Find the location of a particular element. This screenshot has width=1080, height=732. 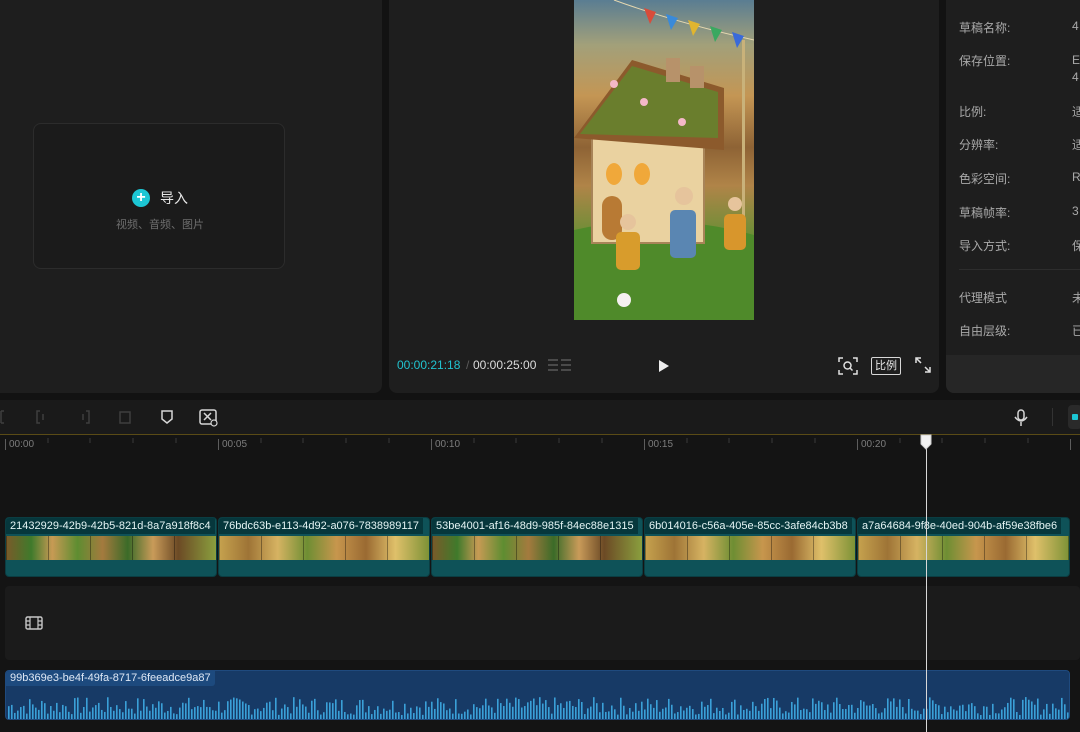

video-clip: 6b014016-c56a-405e-85cc-3afe84cb3b8 is located at coordinates (750, 547).